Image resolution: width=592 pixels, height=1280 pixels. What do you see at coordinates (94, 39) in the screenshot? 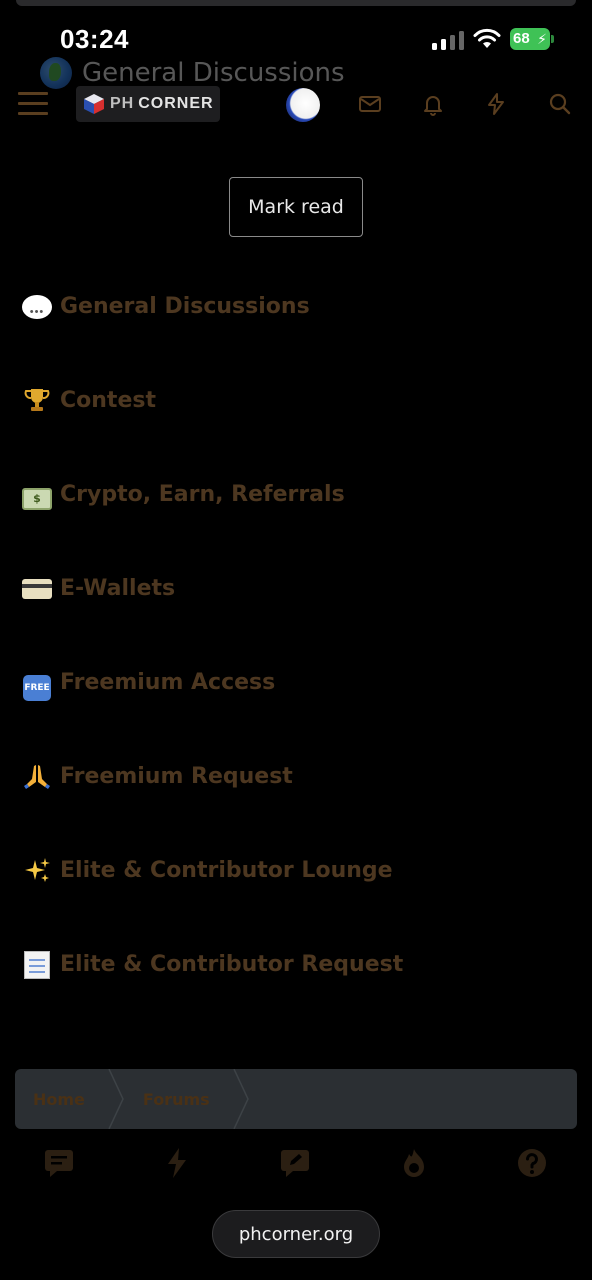
I see `status-time: 03:24` at bounding box center [94, 39].